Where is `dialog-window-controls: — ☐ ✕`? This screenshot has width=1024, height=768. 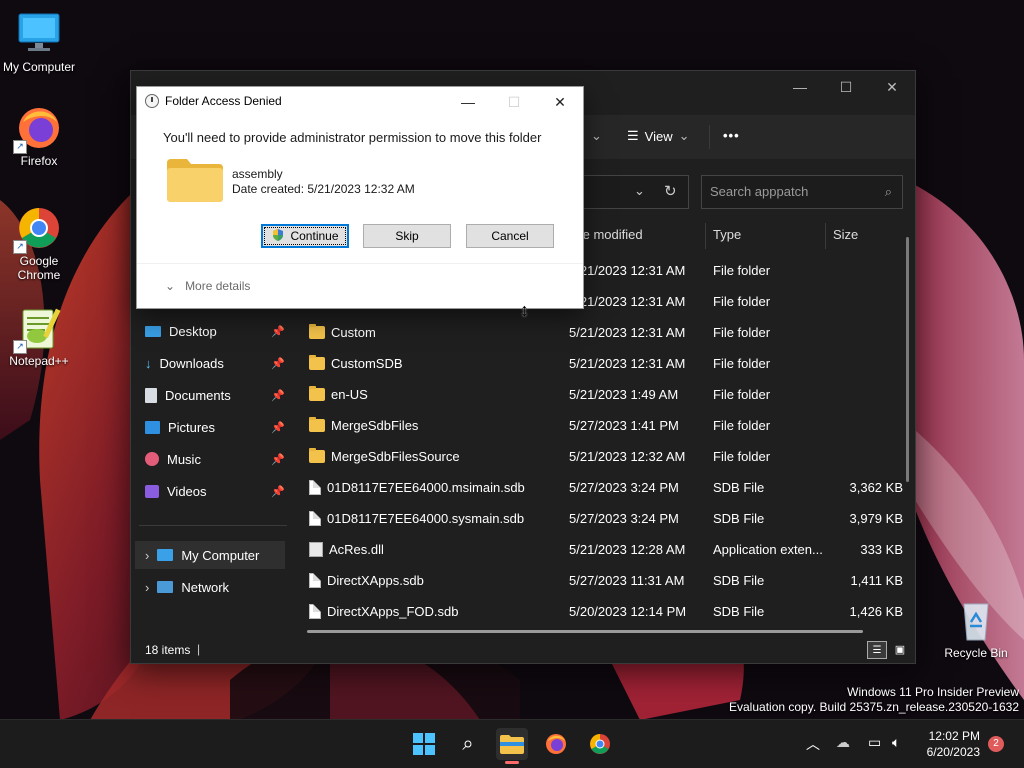
dialog-window-controls: — ☐ ✕ is located at coordinates (514, 102).